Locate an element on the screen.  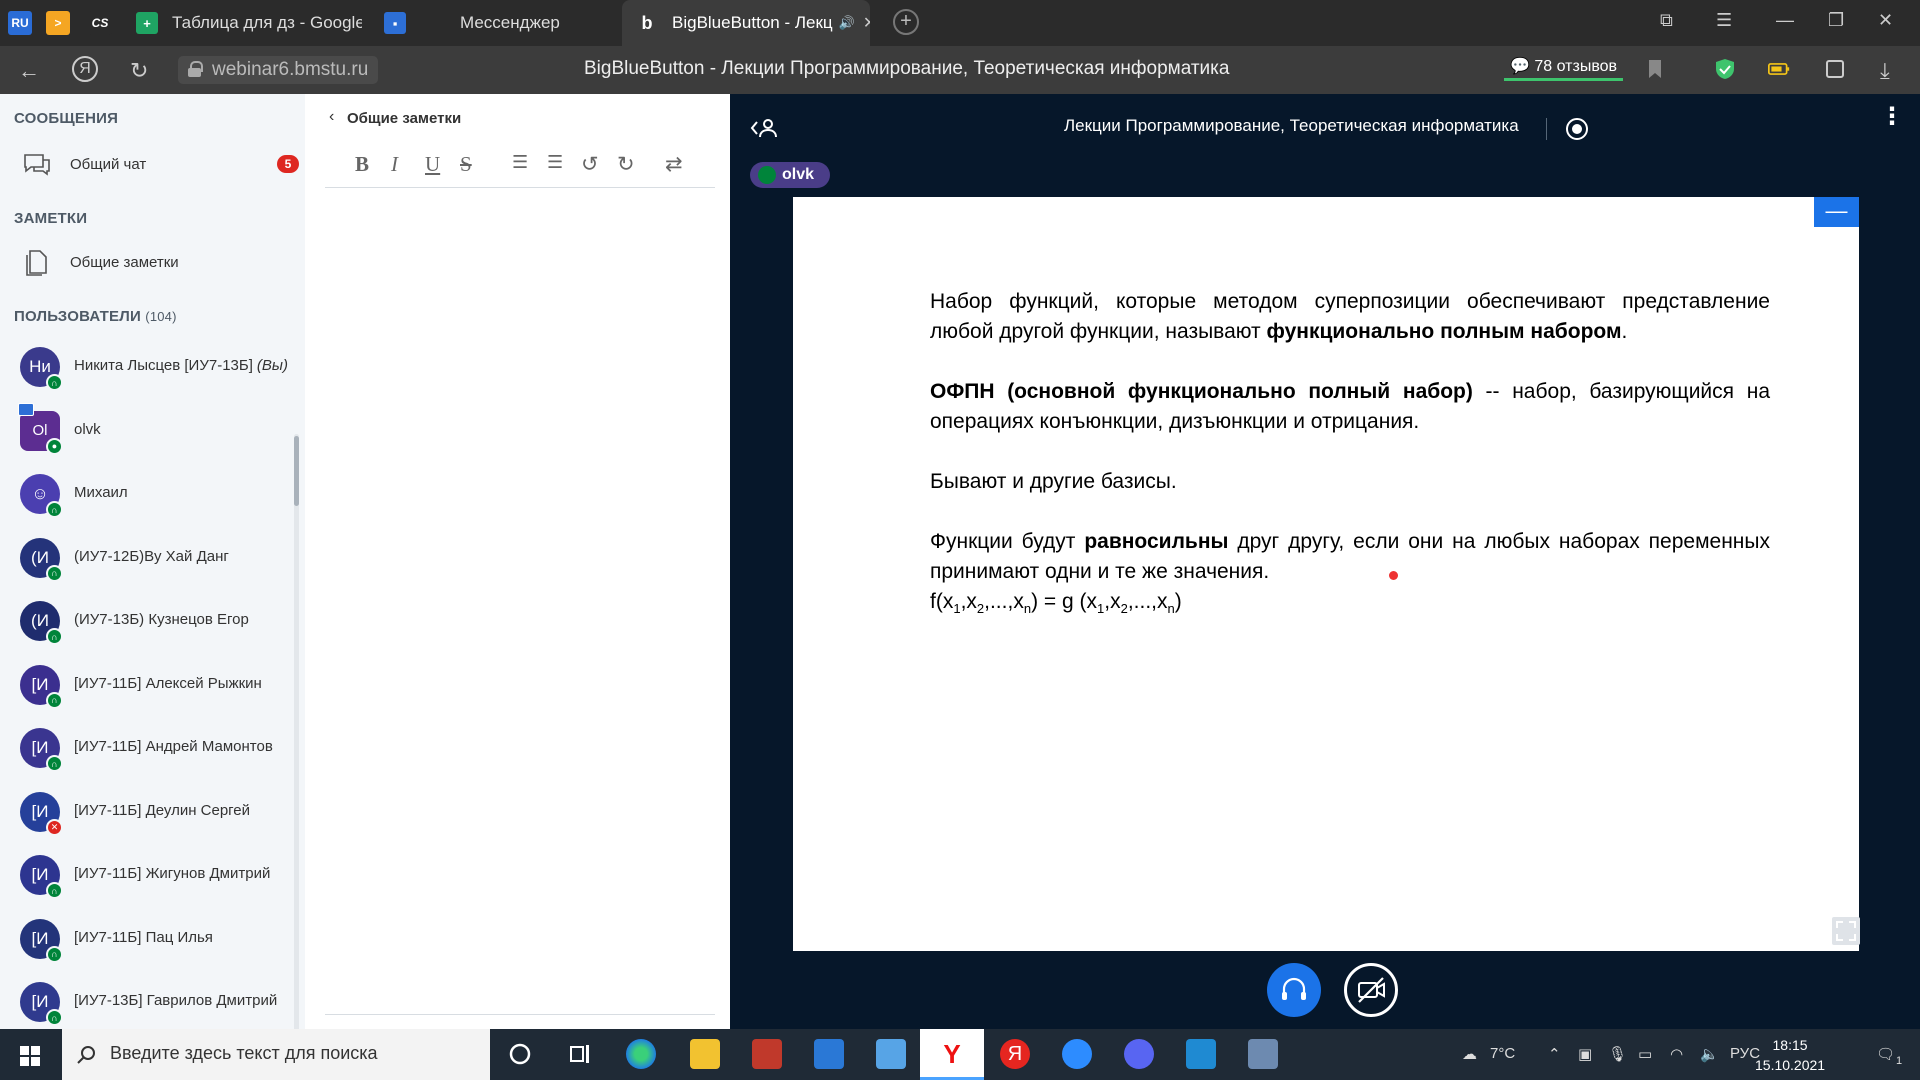
user-list-item: Ни ∩ Никита Лысцев [ИУ7-13Б] (Вы) is located at coordinates (146, 364).